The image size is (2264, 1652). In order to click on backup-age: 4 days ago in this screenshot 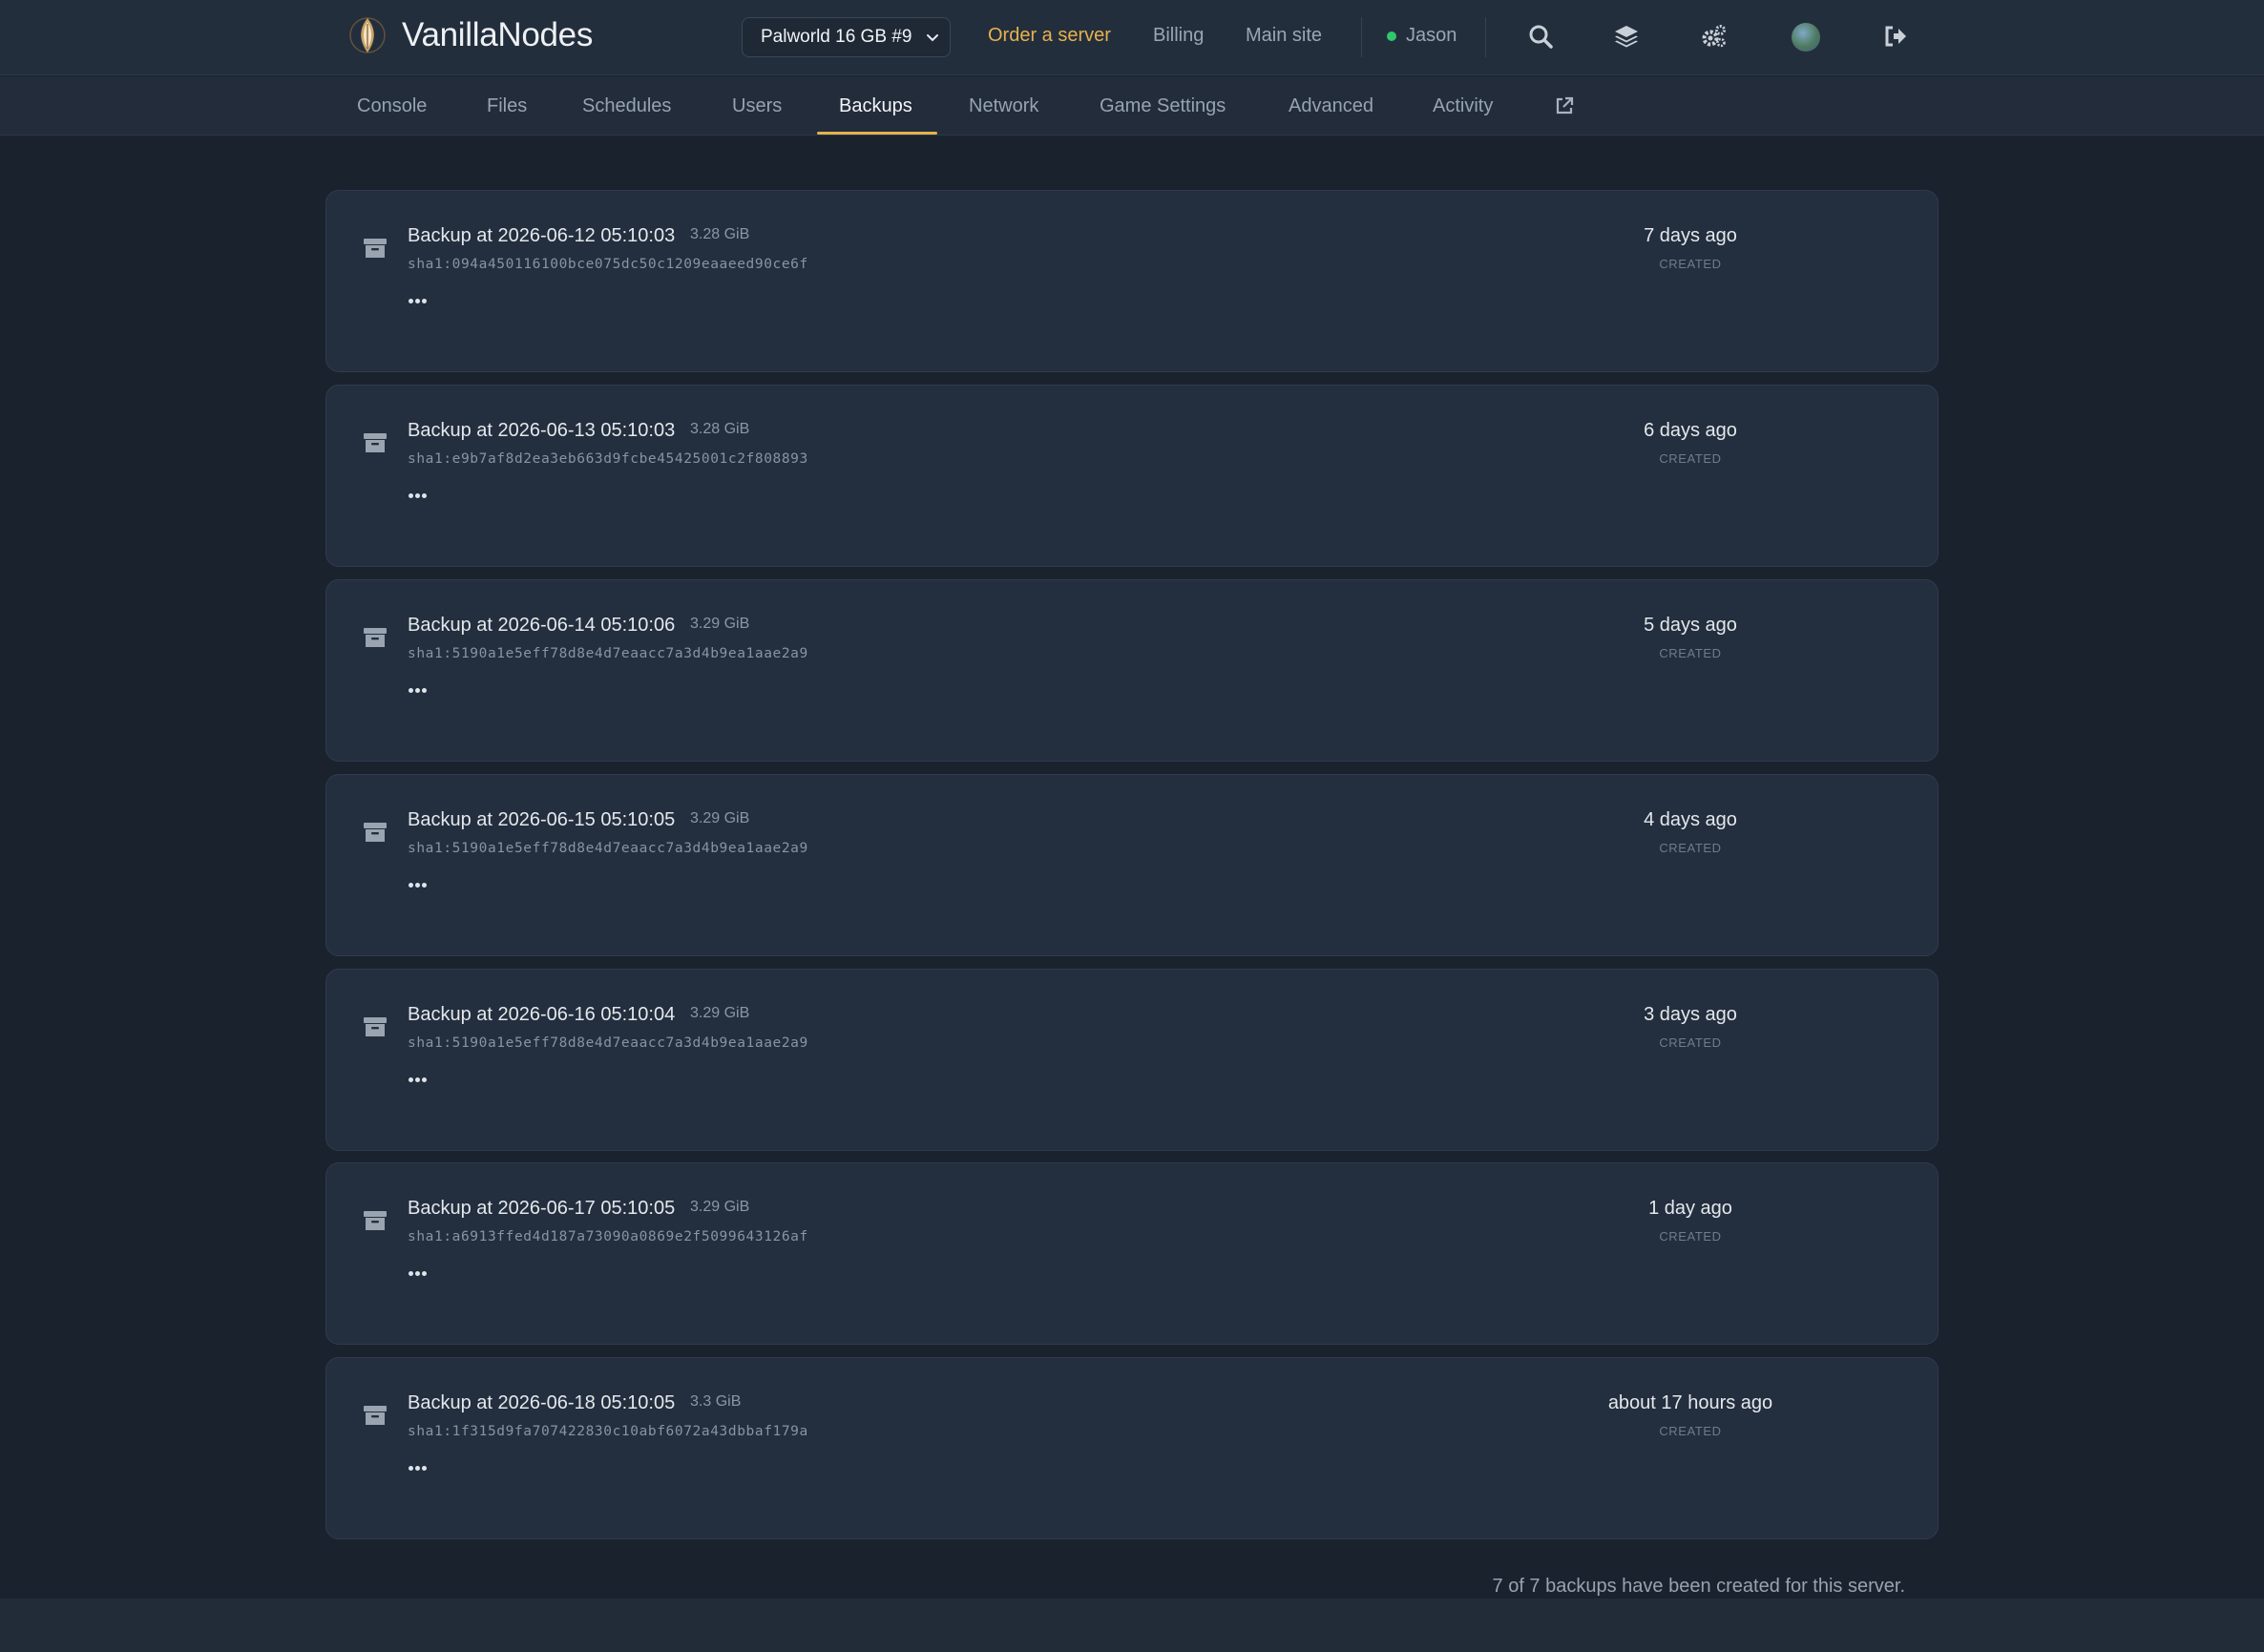, I will do `click(1690, 819)`.